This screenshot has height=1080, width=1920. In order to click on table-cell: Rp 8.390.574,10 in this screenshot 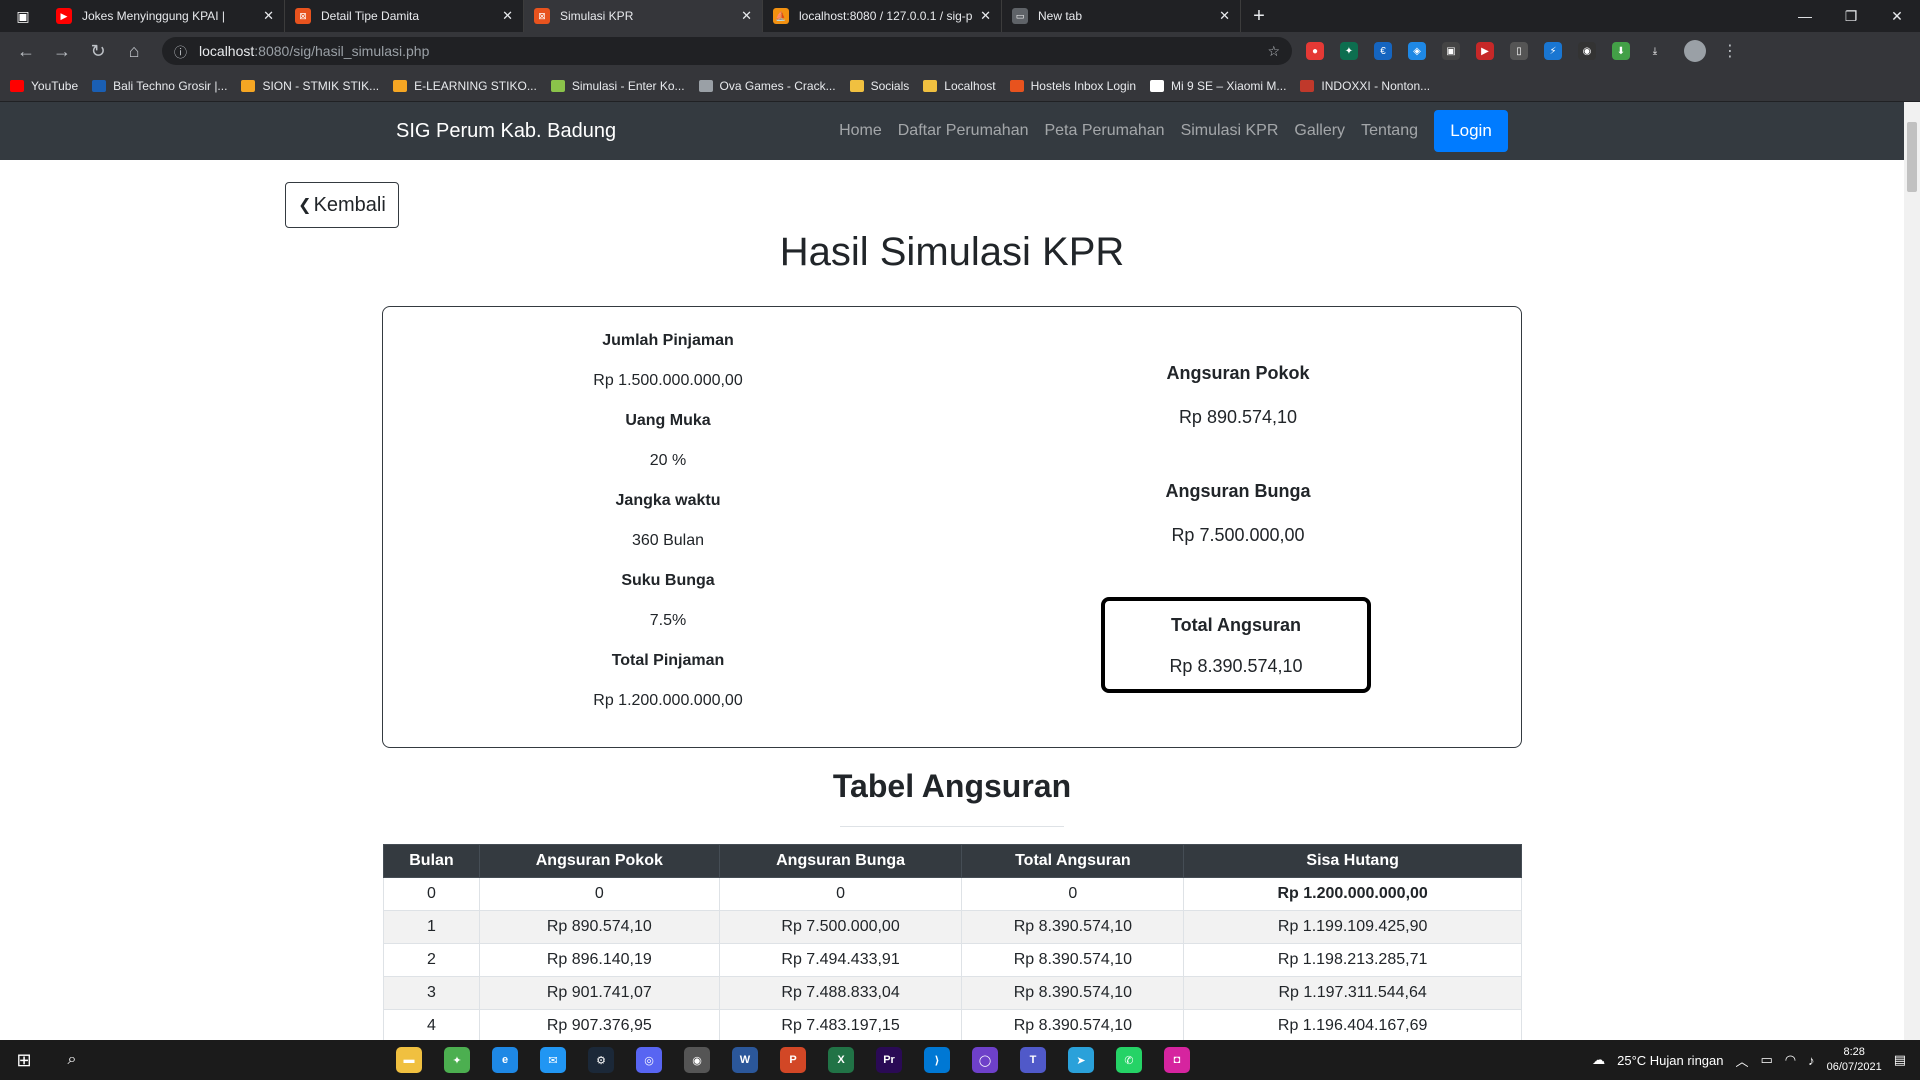, I will do `click(1073, 927)`.